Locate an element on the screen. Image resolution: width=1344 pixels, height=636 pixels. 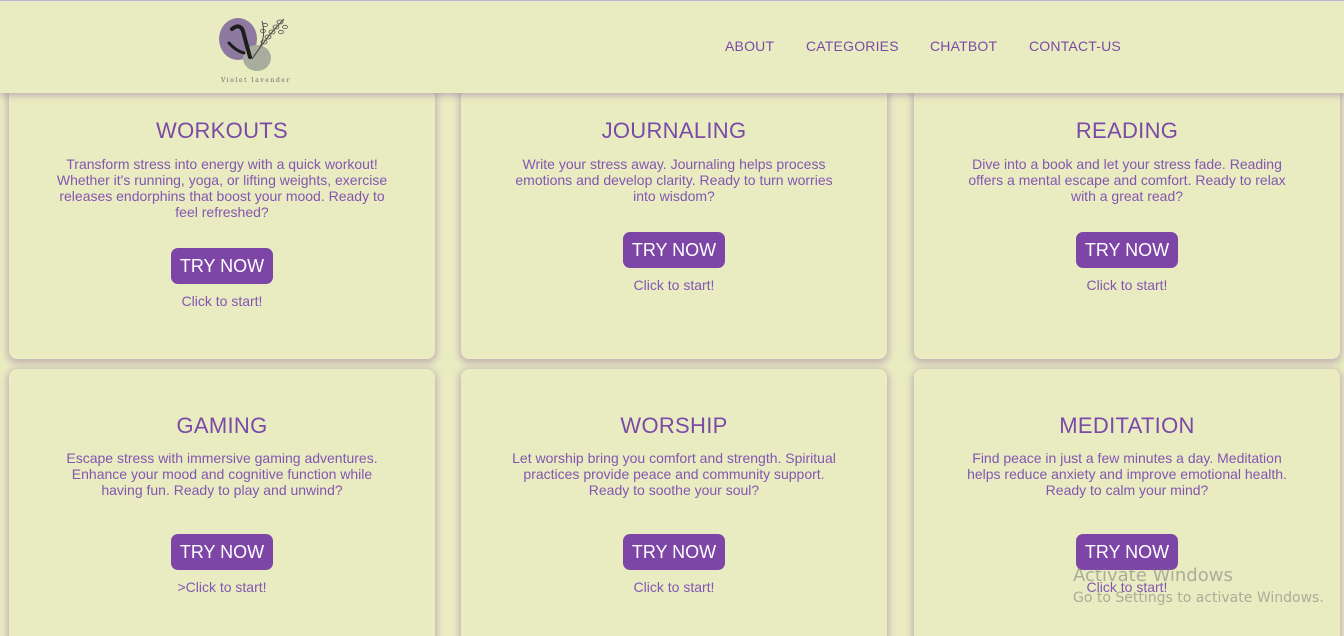
nav-chatbot: CHATBOT is located at coordinates (963, 46).